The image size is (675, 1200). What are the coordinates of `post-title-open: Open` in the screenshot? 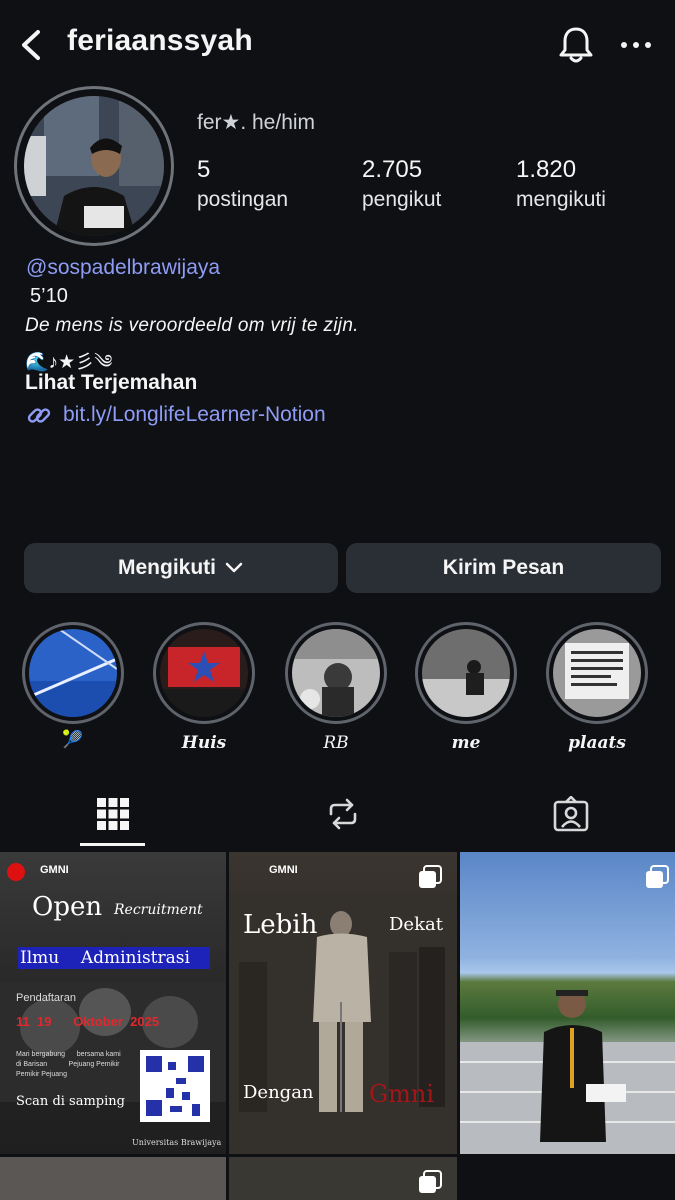 It's located at (67, 907).